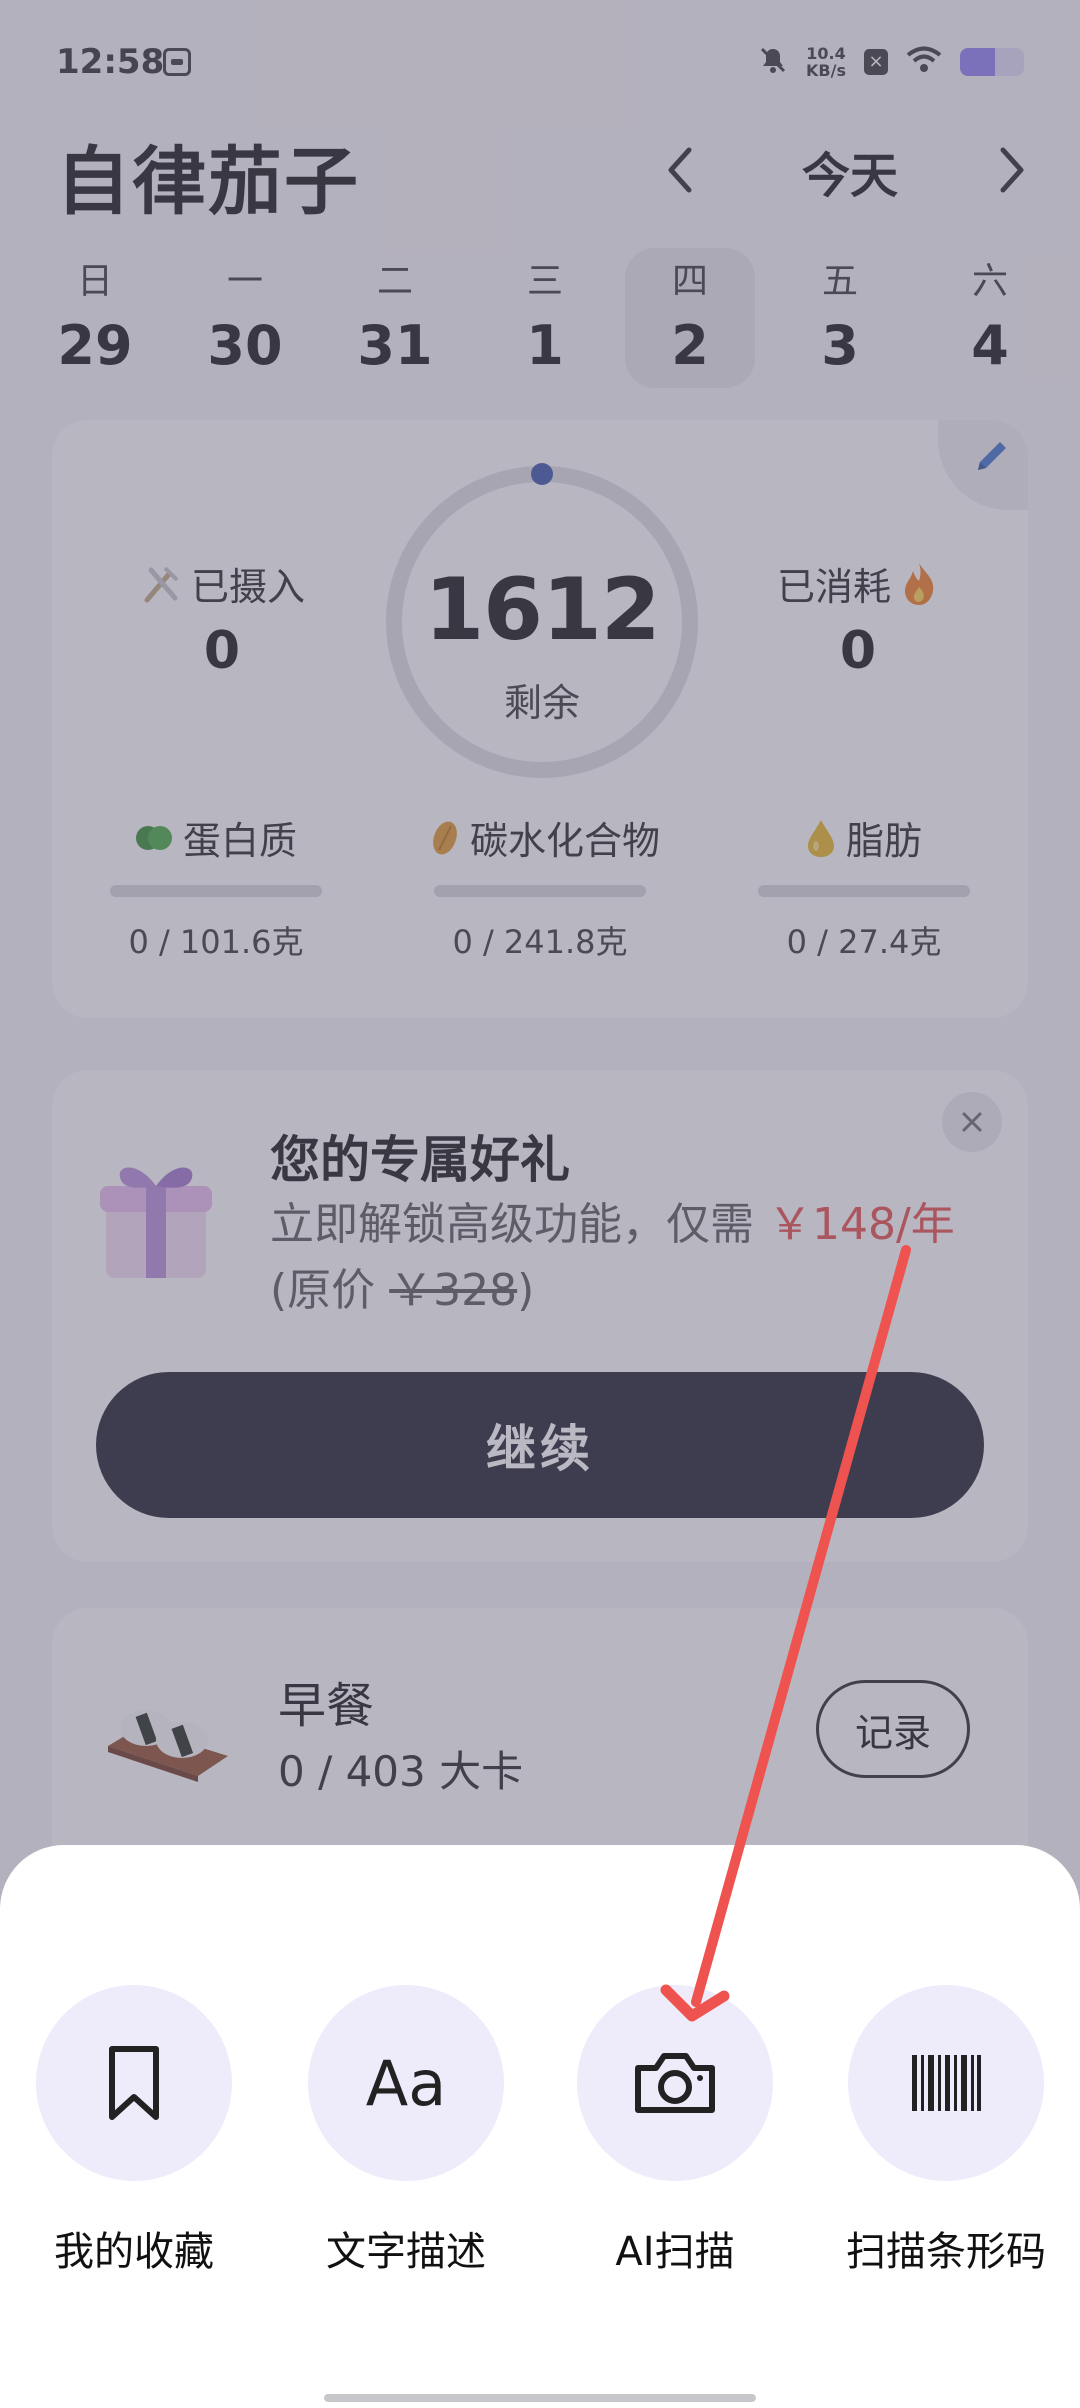  What do you see at coordinates (134, 2252) in the screenshot?
I see `action-label: 我的收藏` at bounding box center [134, 2252].